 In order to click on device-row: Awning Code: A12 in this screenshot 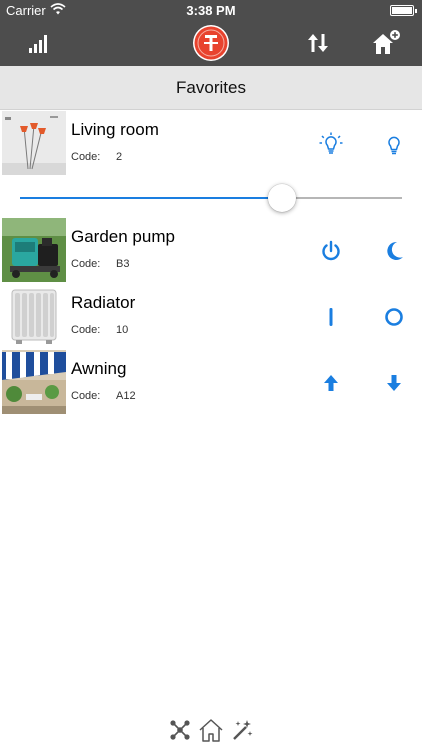, I will do `click(211, 383)`.